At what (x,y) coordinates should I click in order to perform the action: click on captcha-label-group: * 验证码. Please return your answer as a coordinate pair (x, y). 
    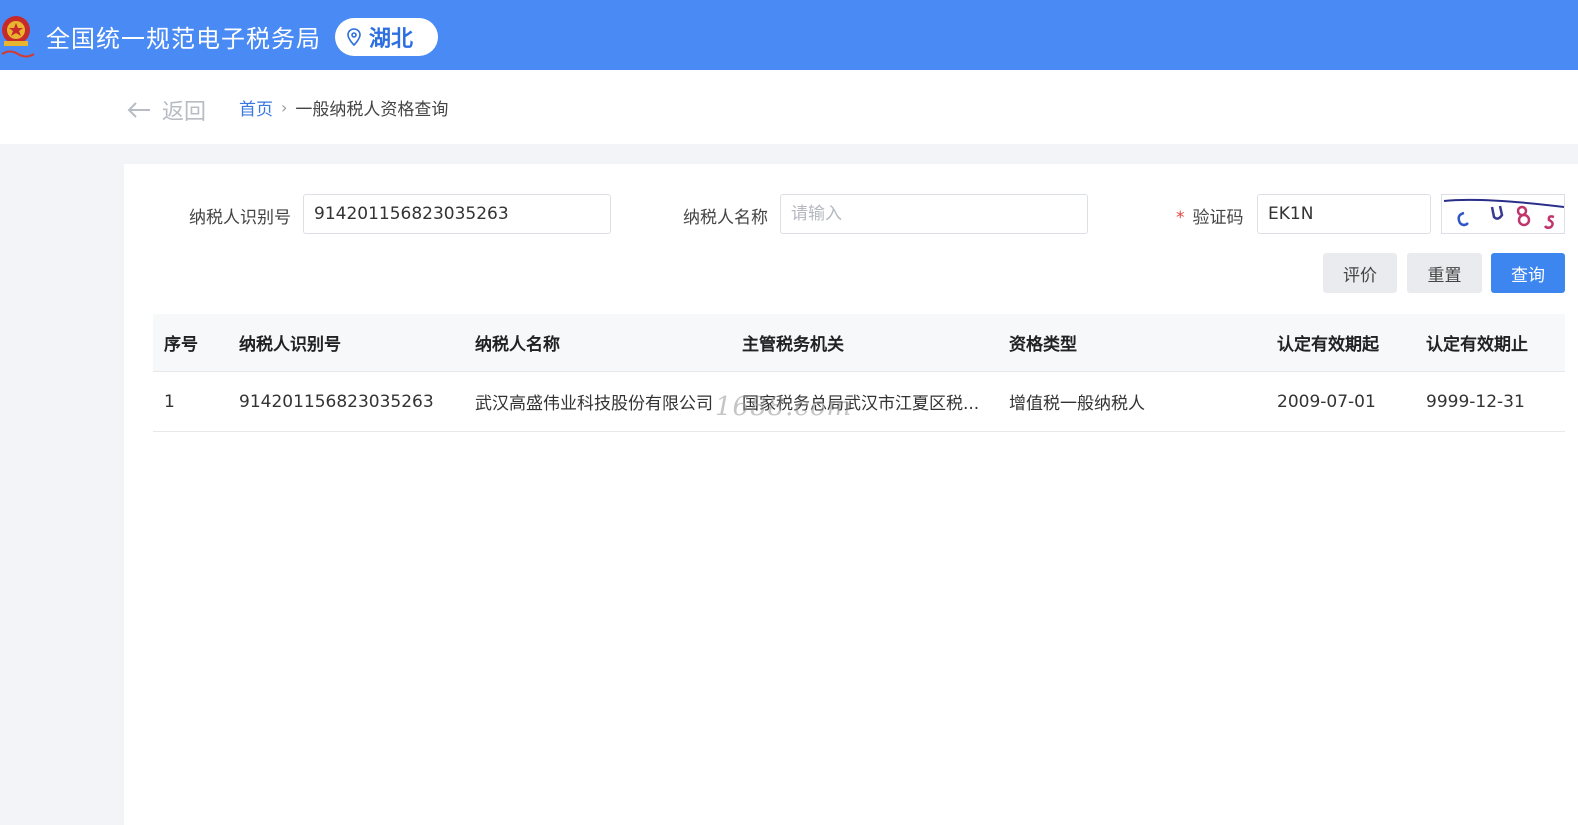
    Looking at the image, I should click on (1210, 215).